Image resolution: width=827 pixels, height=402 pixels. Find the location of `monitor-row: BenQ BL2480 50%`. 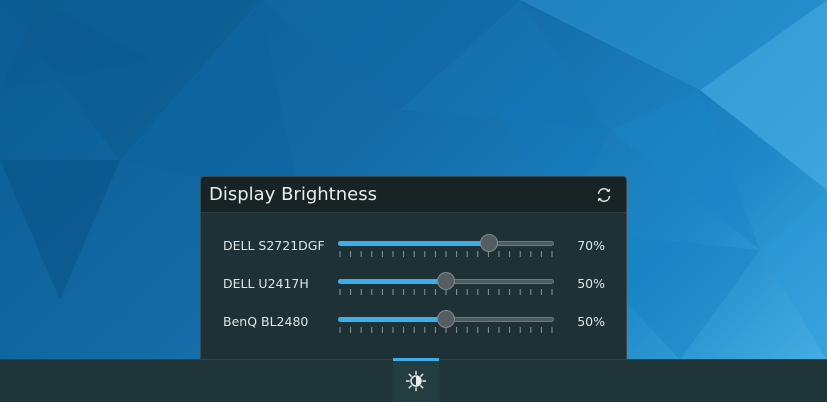

monitor-row: BenQ BL2480 50% is located at coordinates (413, 323).